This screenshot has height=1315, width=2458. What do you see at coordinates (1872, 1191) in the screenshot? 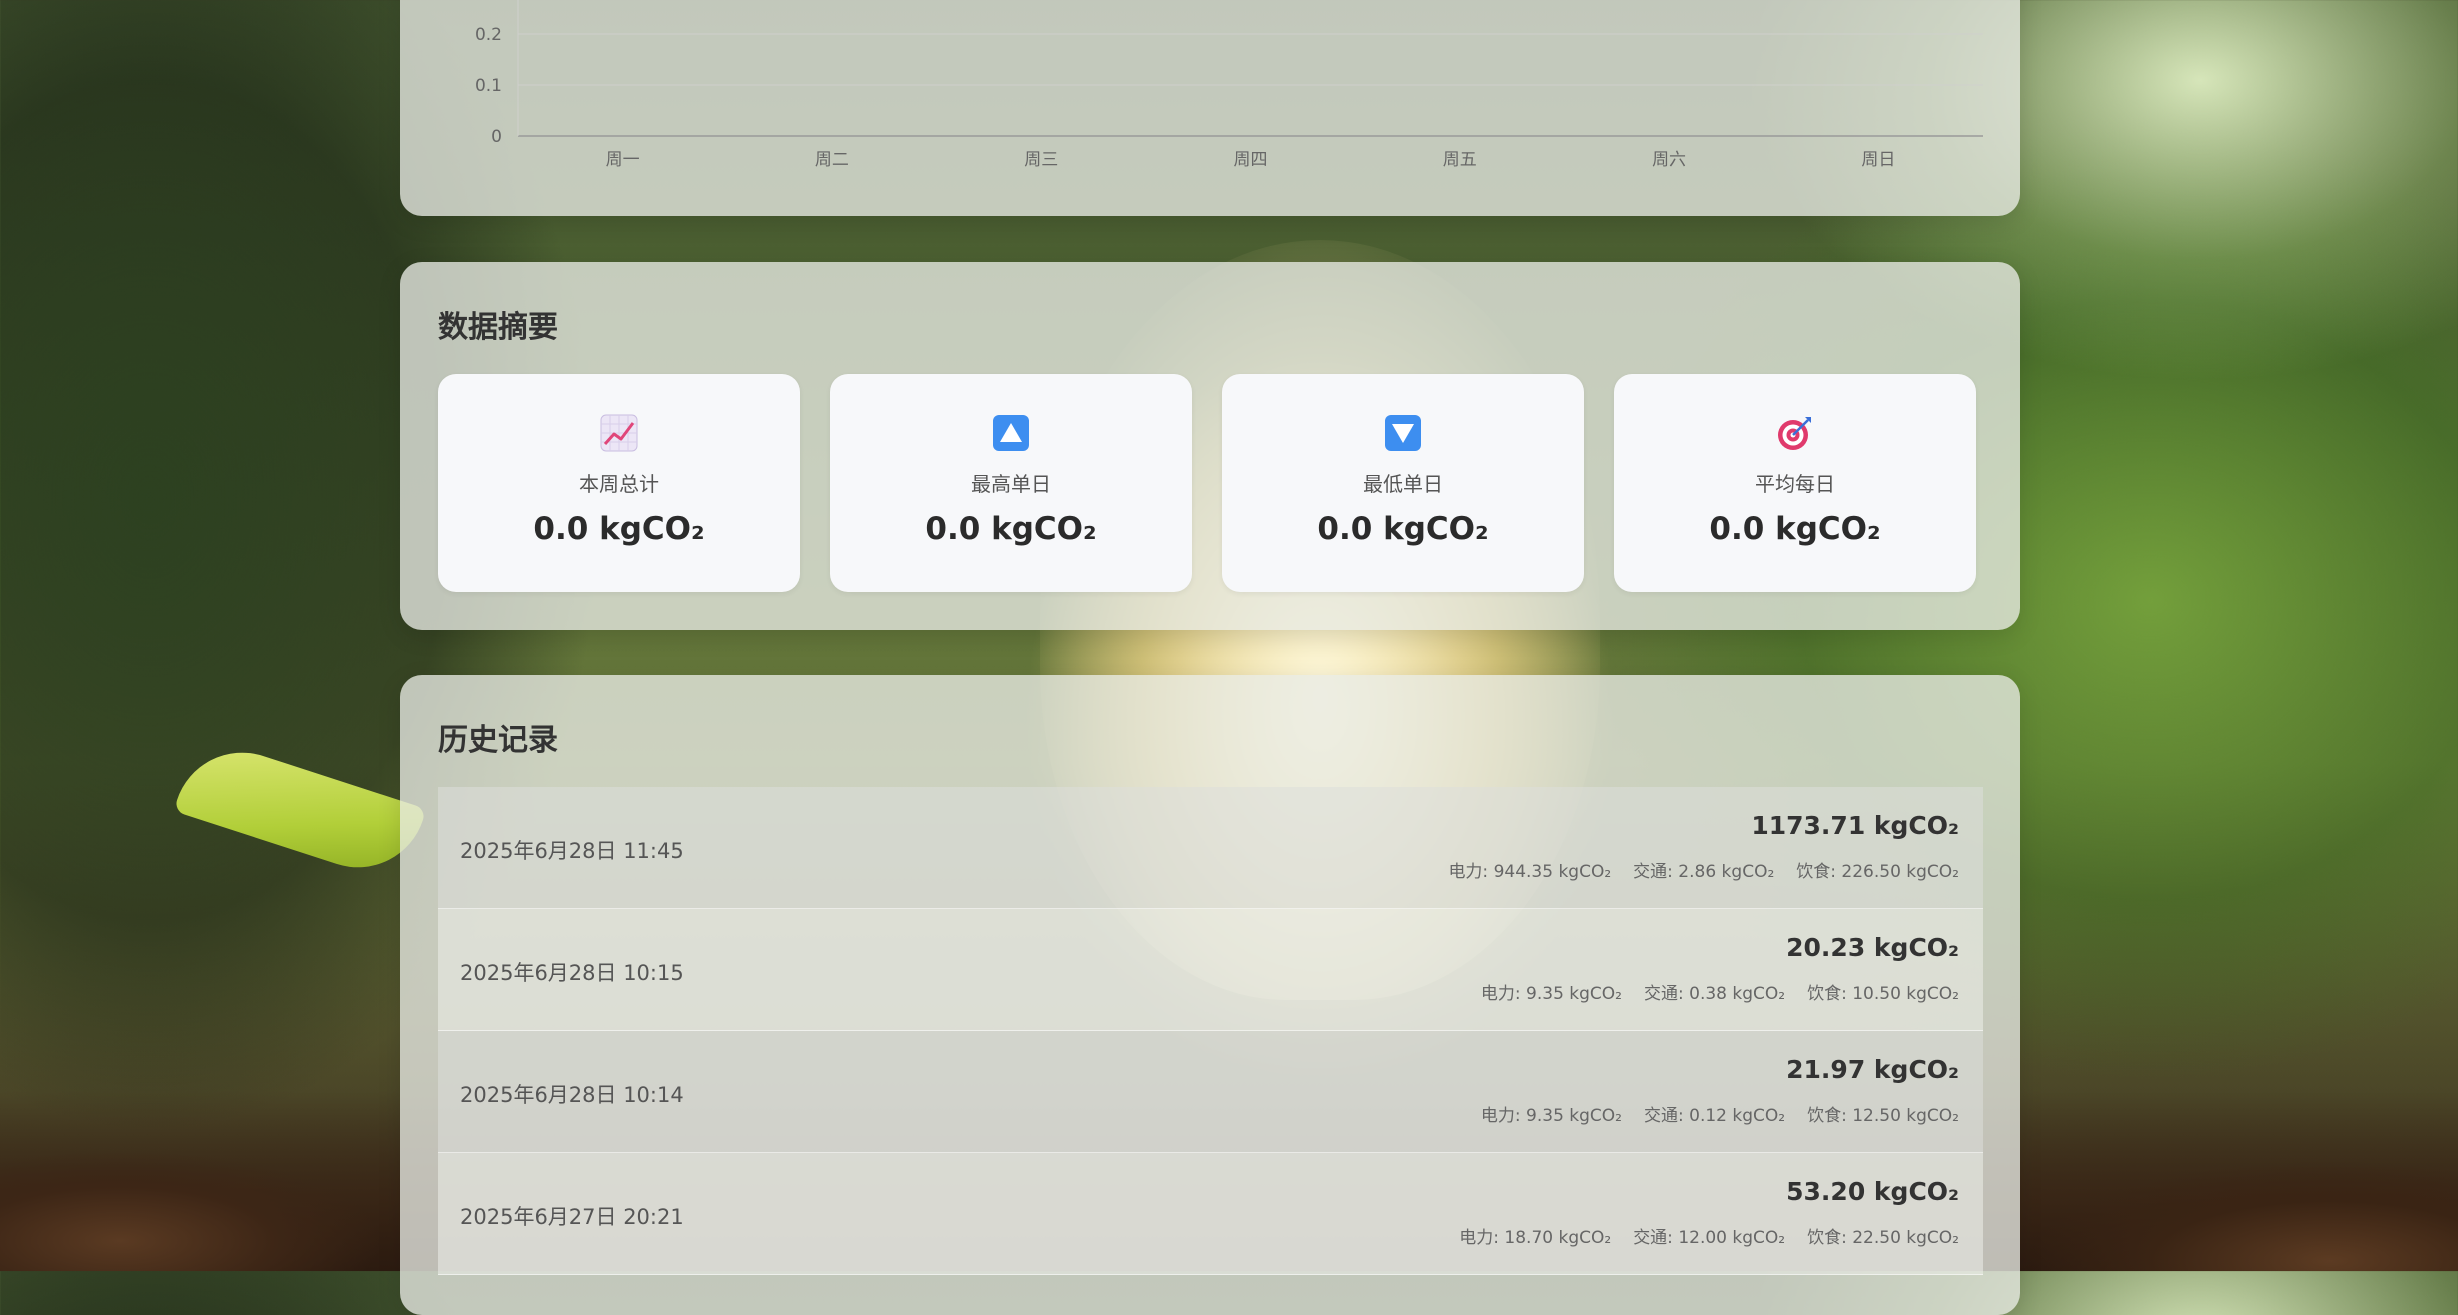
I see `record-total: 53.20 kgCO₂` at bounding box center [1872, 1191].